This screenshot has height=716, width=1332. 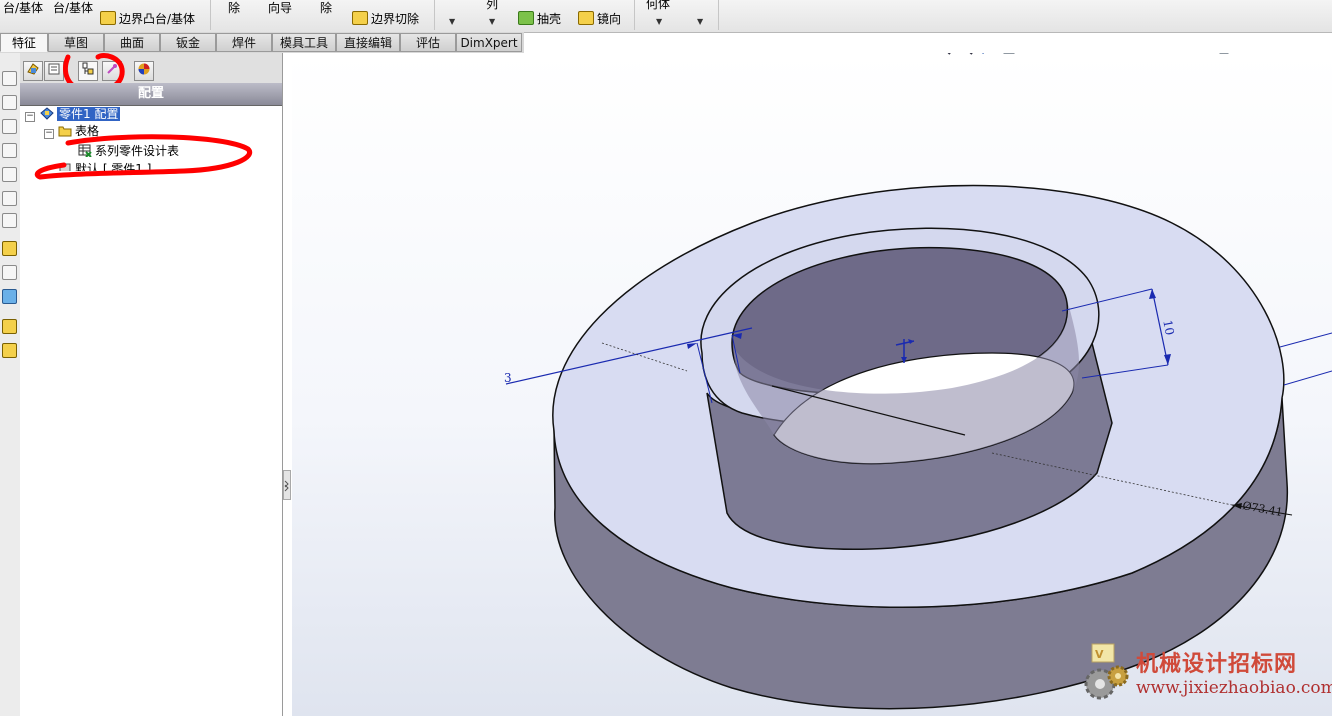 What do you see at coordinates (586, 18) in the screenshot?
I see `mirror-icon` at bounding box center [586, 18].